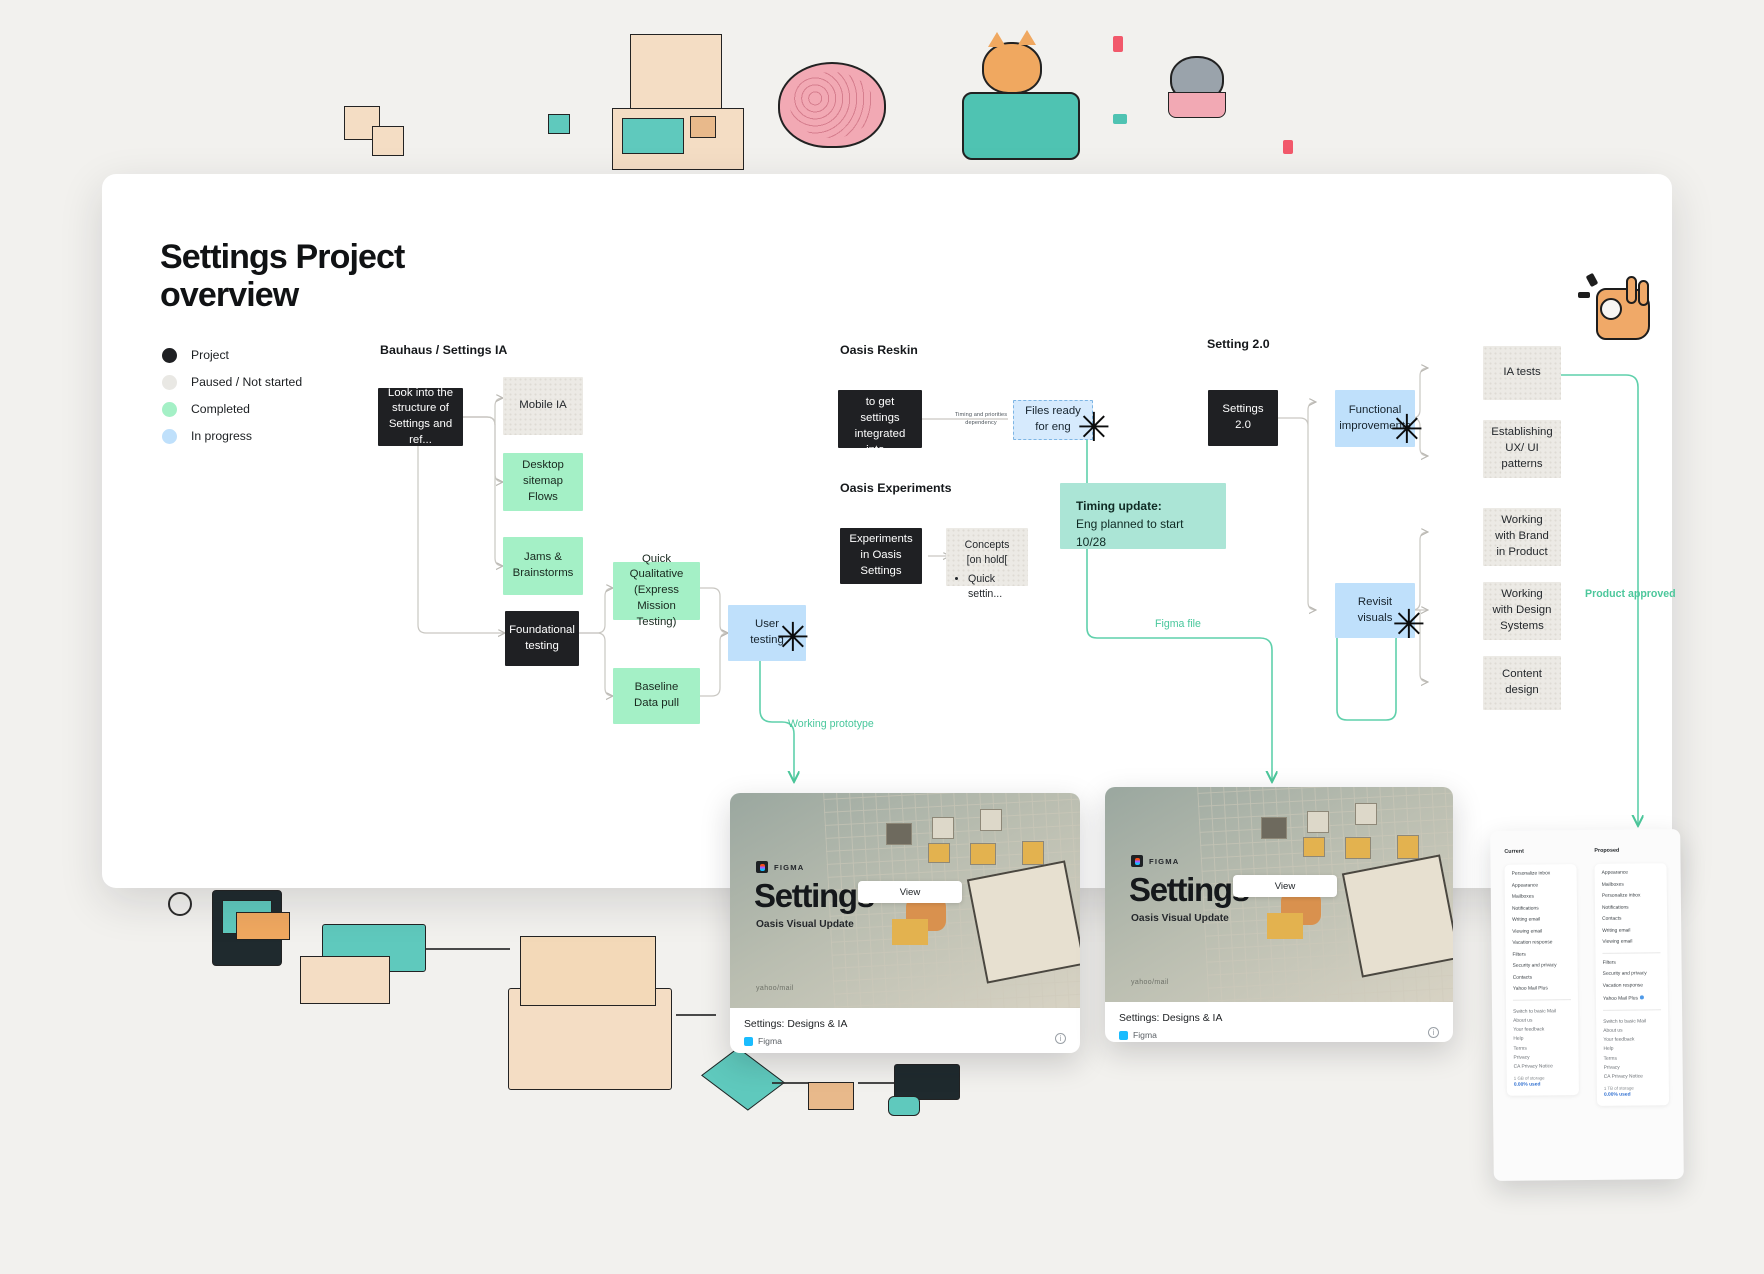 This screenshot has width=1764, height=1274. Describe the element at coordinates (1094, 428) in the screenshot. I see `sparkle-marker-files-ready: ✳` at that location.